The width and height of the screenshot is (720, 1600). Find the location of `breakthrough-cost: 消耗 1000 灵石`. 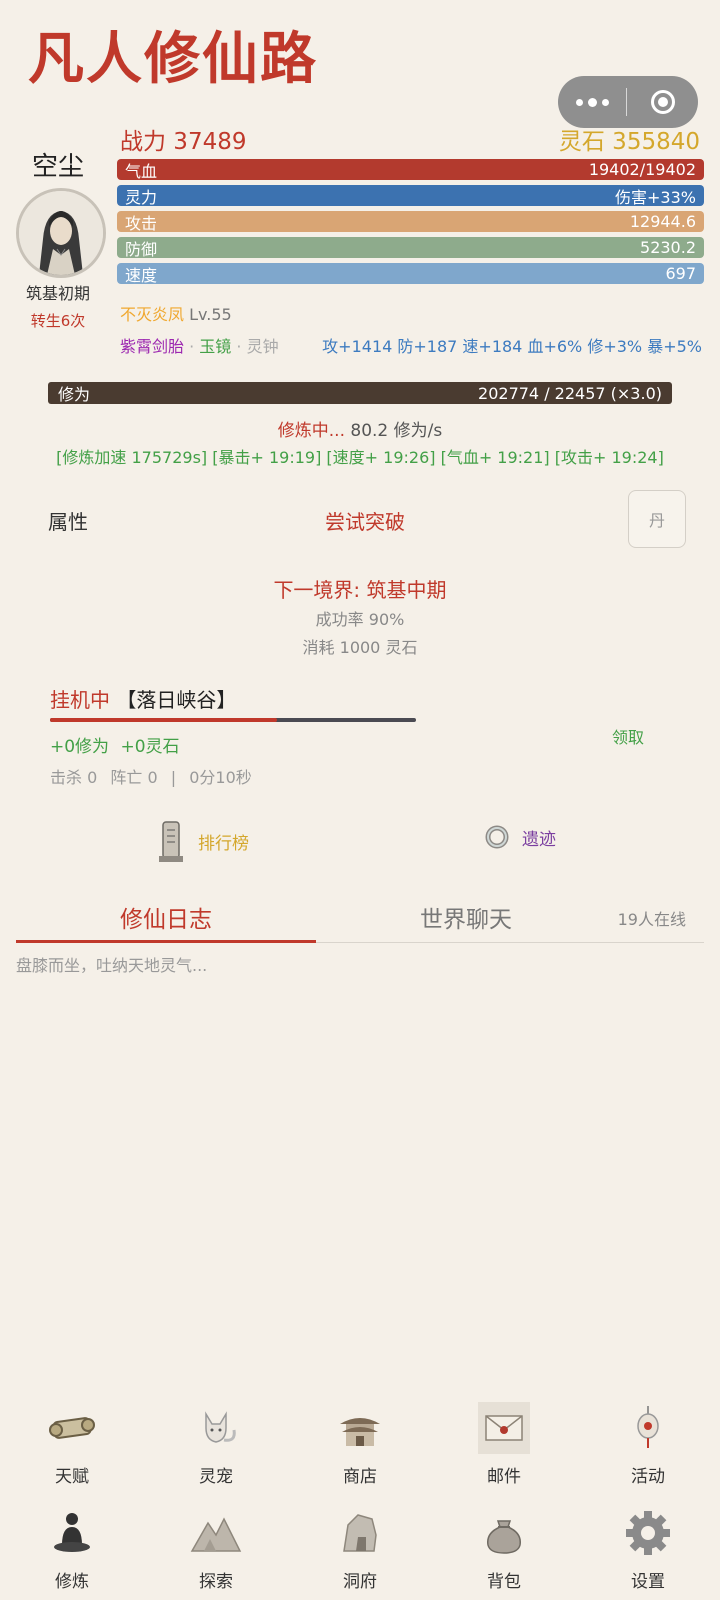

breakthrough-cost: 消耗 1000 灵石 is located at coordinates (360, 647).